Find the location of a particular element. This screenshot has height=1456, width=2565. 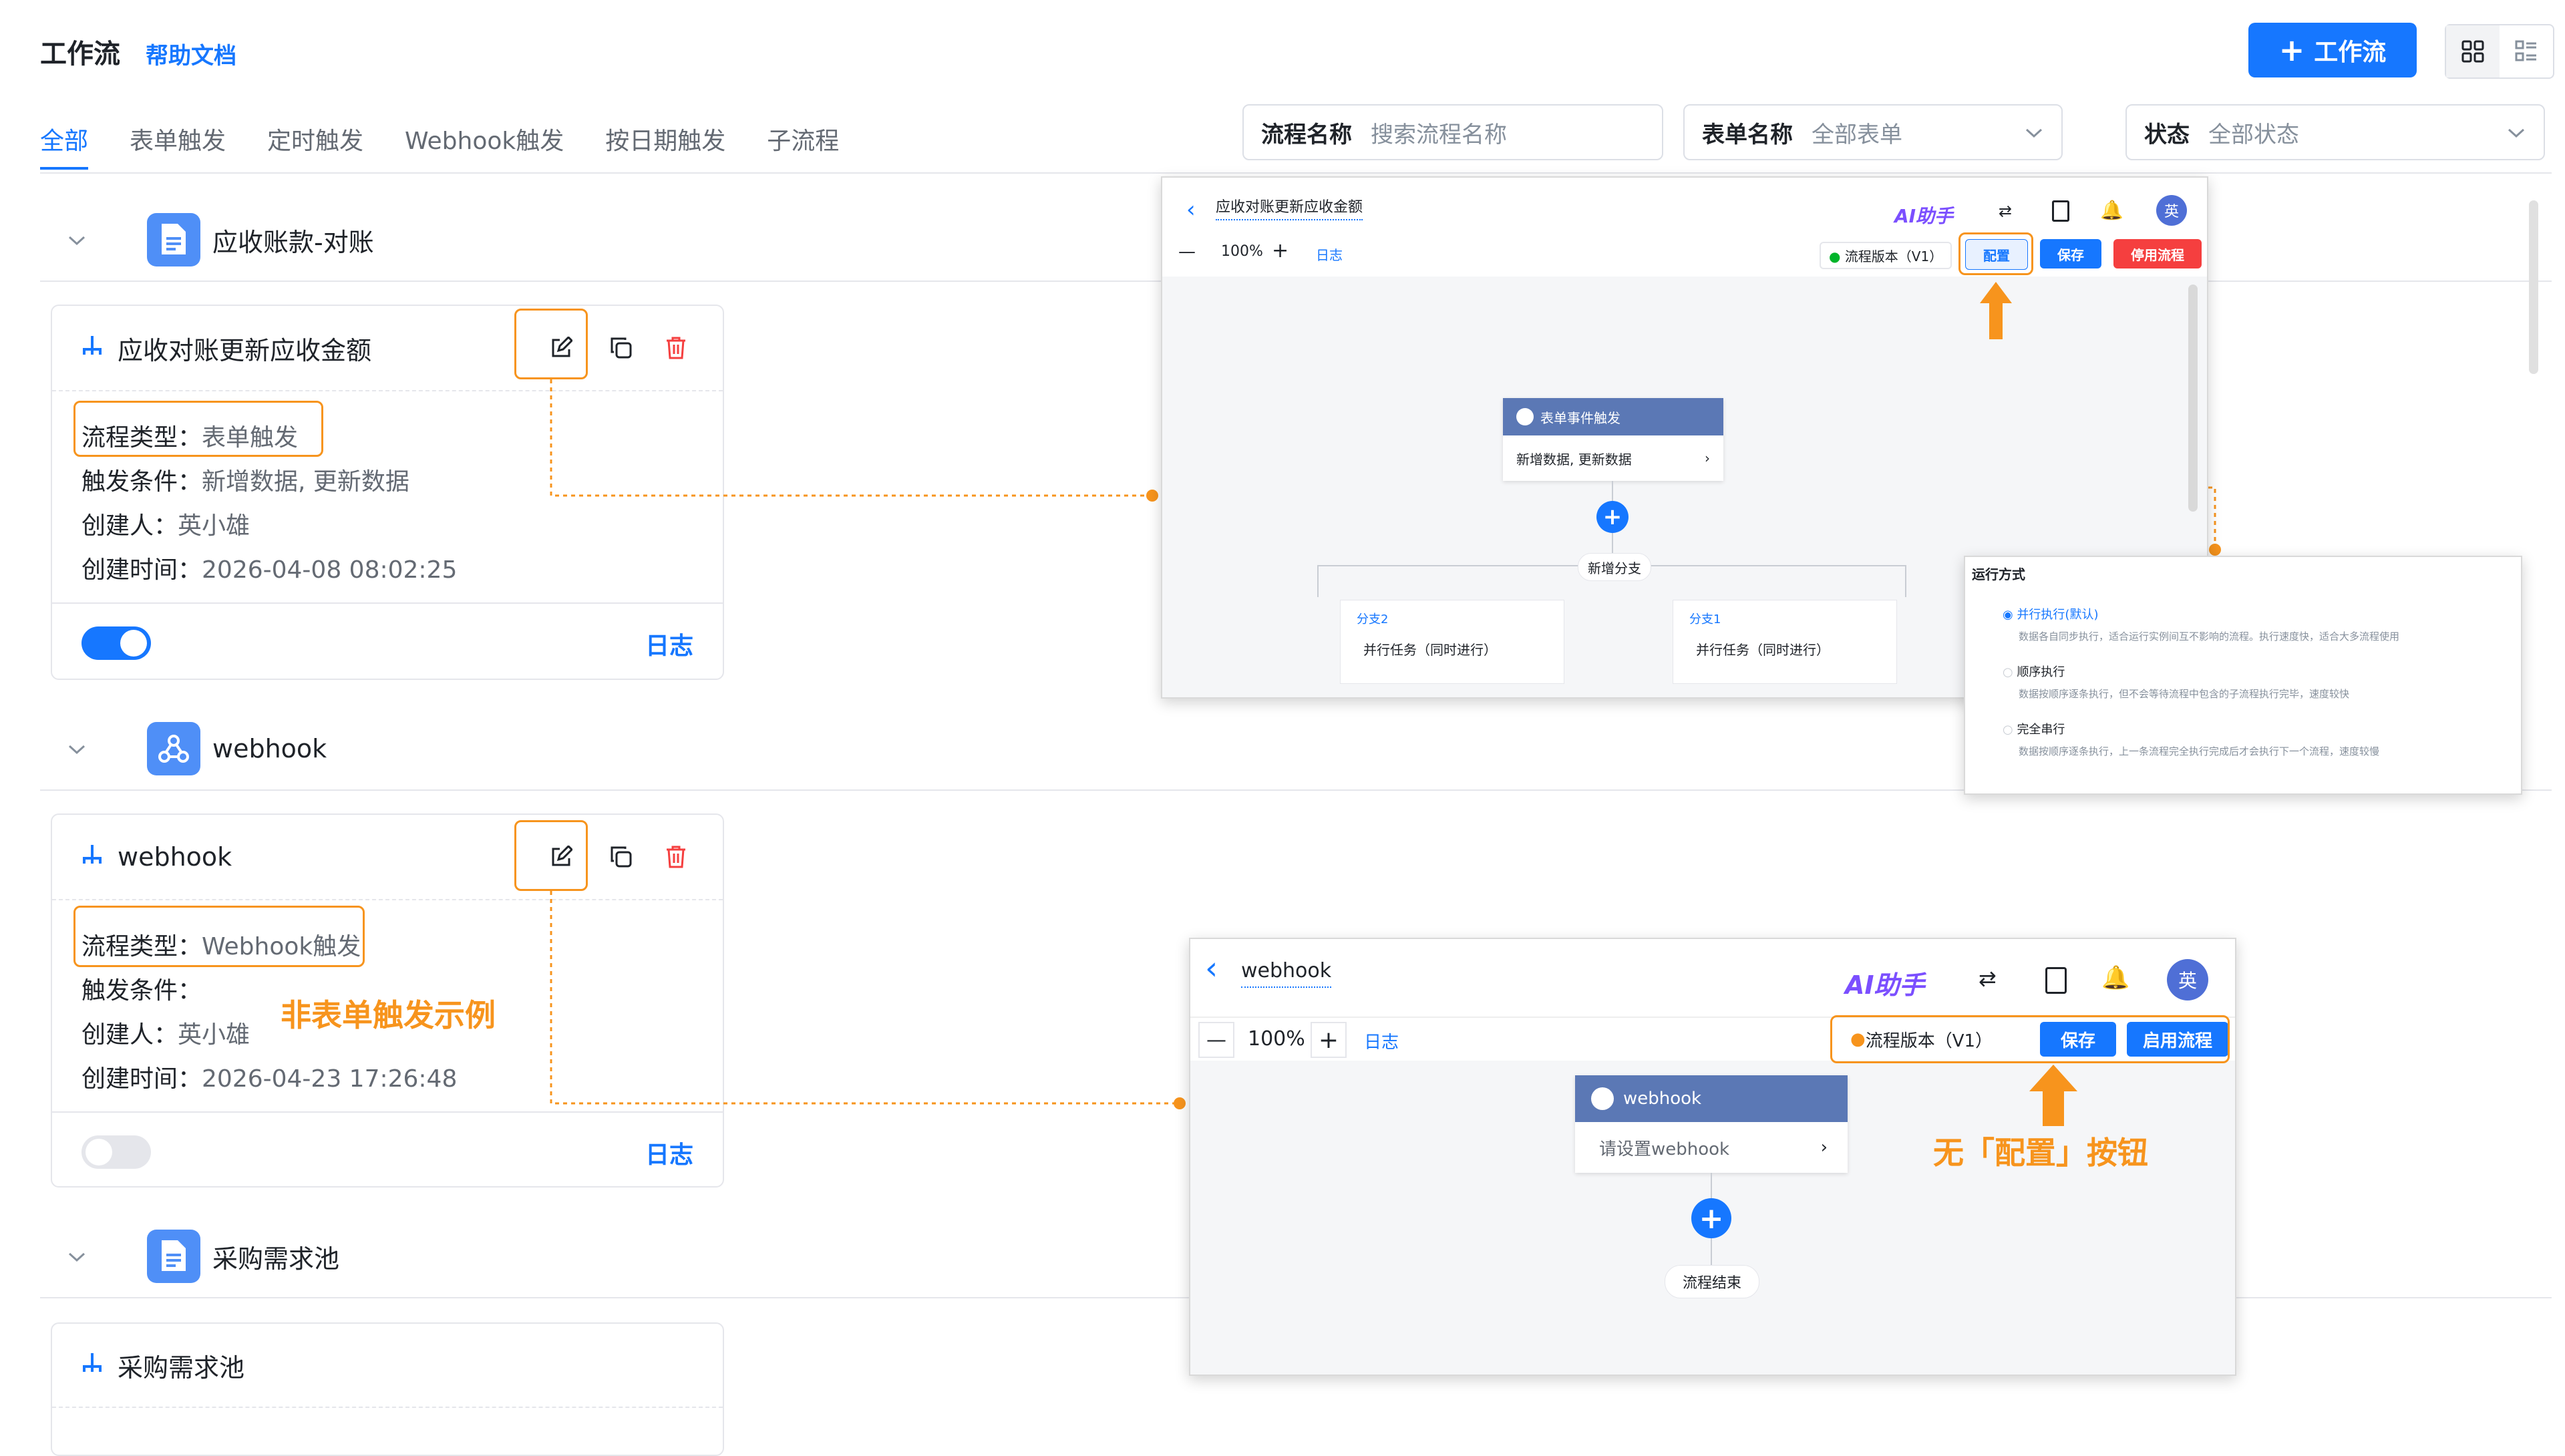

save-button: 保存 is located at coordinates (2070, 254).